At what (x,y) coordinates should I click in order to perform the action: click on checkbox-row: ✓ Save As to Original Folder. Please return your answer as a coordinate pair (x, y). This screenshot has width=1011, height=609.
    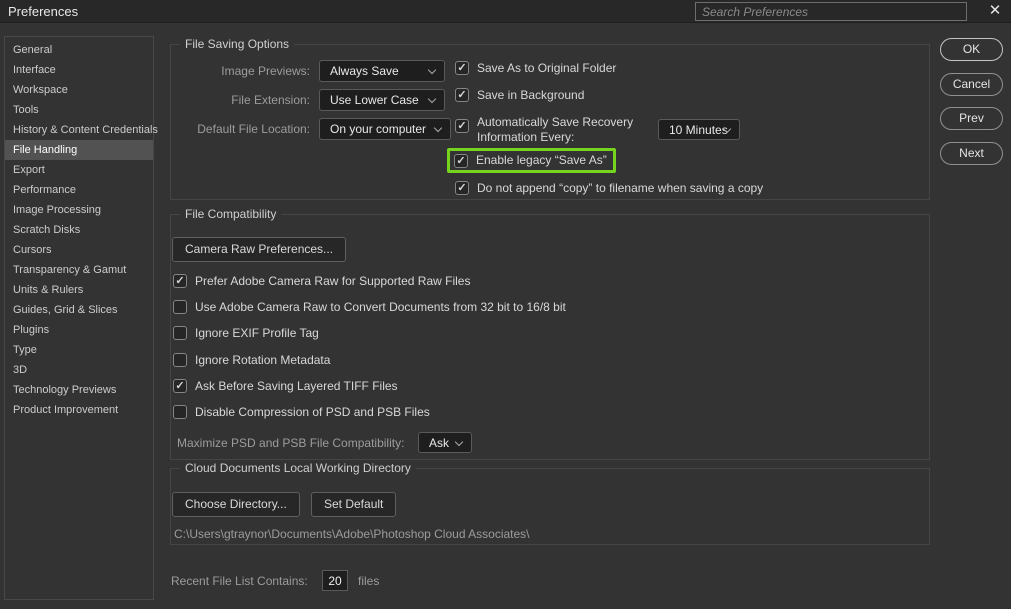
    Looking at the image, I should click on (535, 68).